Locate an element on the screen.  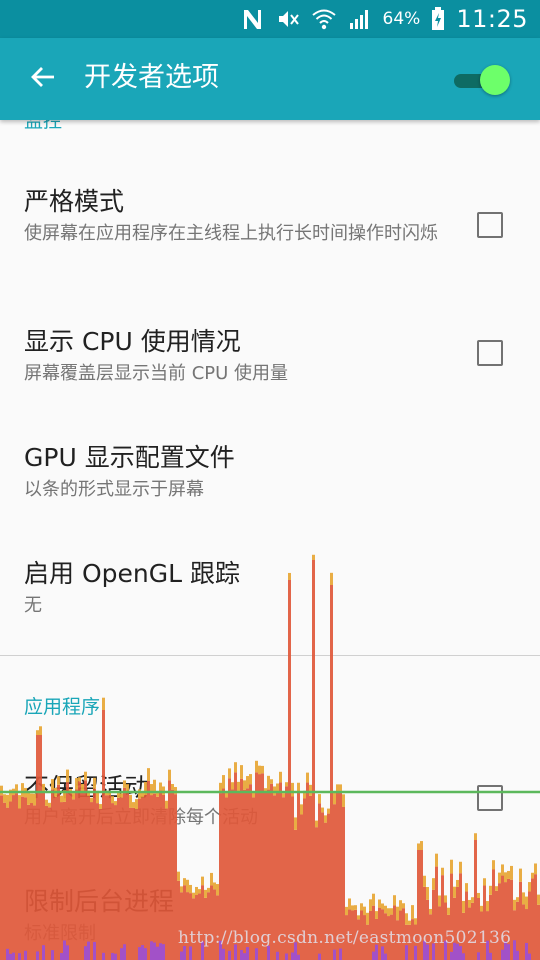
pref-show-cpu: 显示 CPU 使用情况 屏幕覆盖层显示当前 CPU 使用量 is located at coordinates (270, 355).